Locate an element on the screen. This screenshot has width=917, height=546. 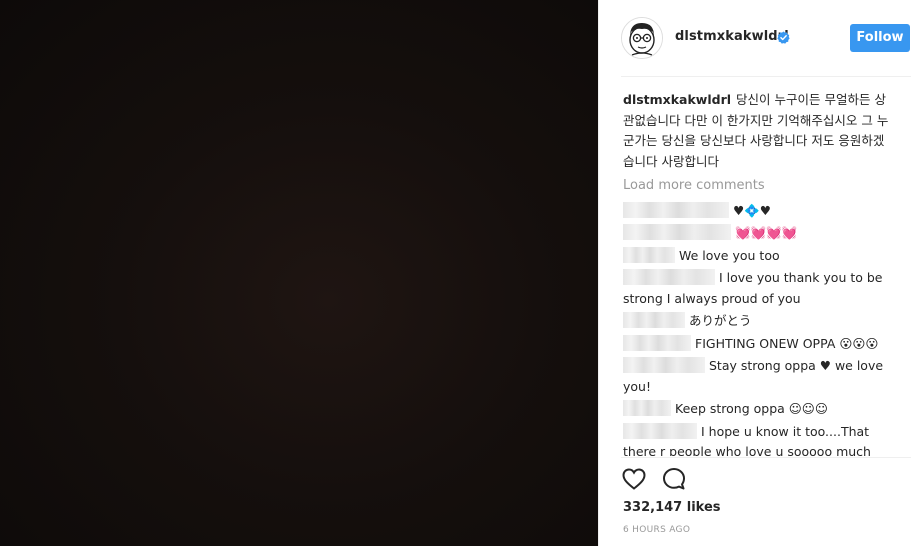
comment-text: FIGHTING ONEW OPPA 😮😮😮 is located at coordinates (787, 343).